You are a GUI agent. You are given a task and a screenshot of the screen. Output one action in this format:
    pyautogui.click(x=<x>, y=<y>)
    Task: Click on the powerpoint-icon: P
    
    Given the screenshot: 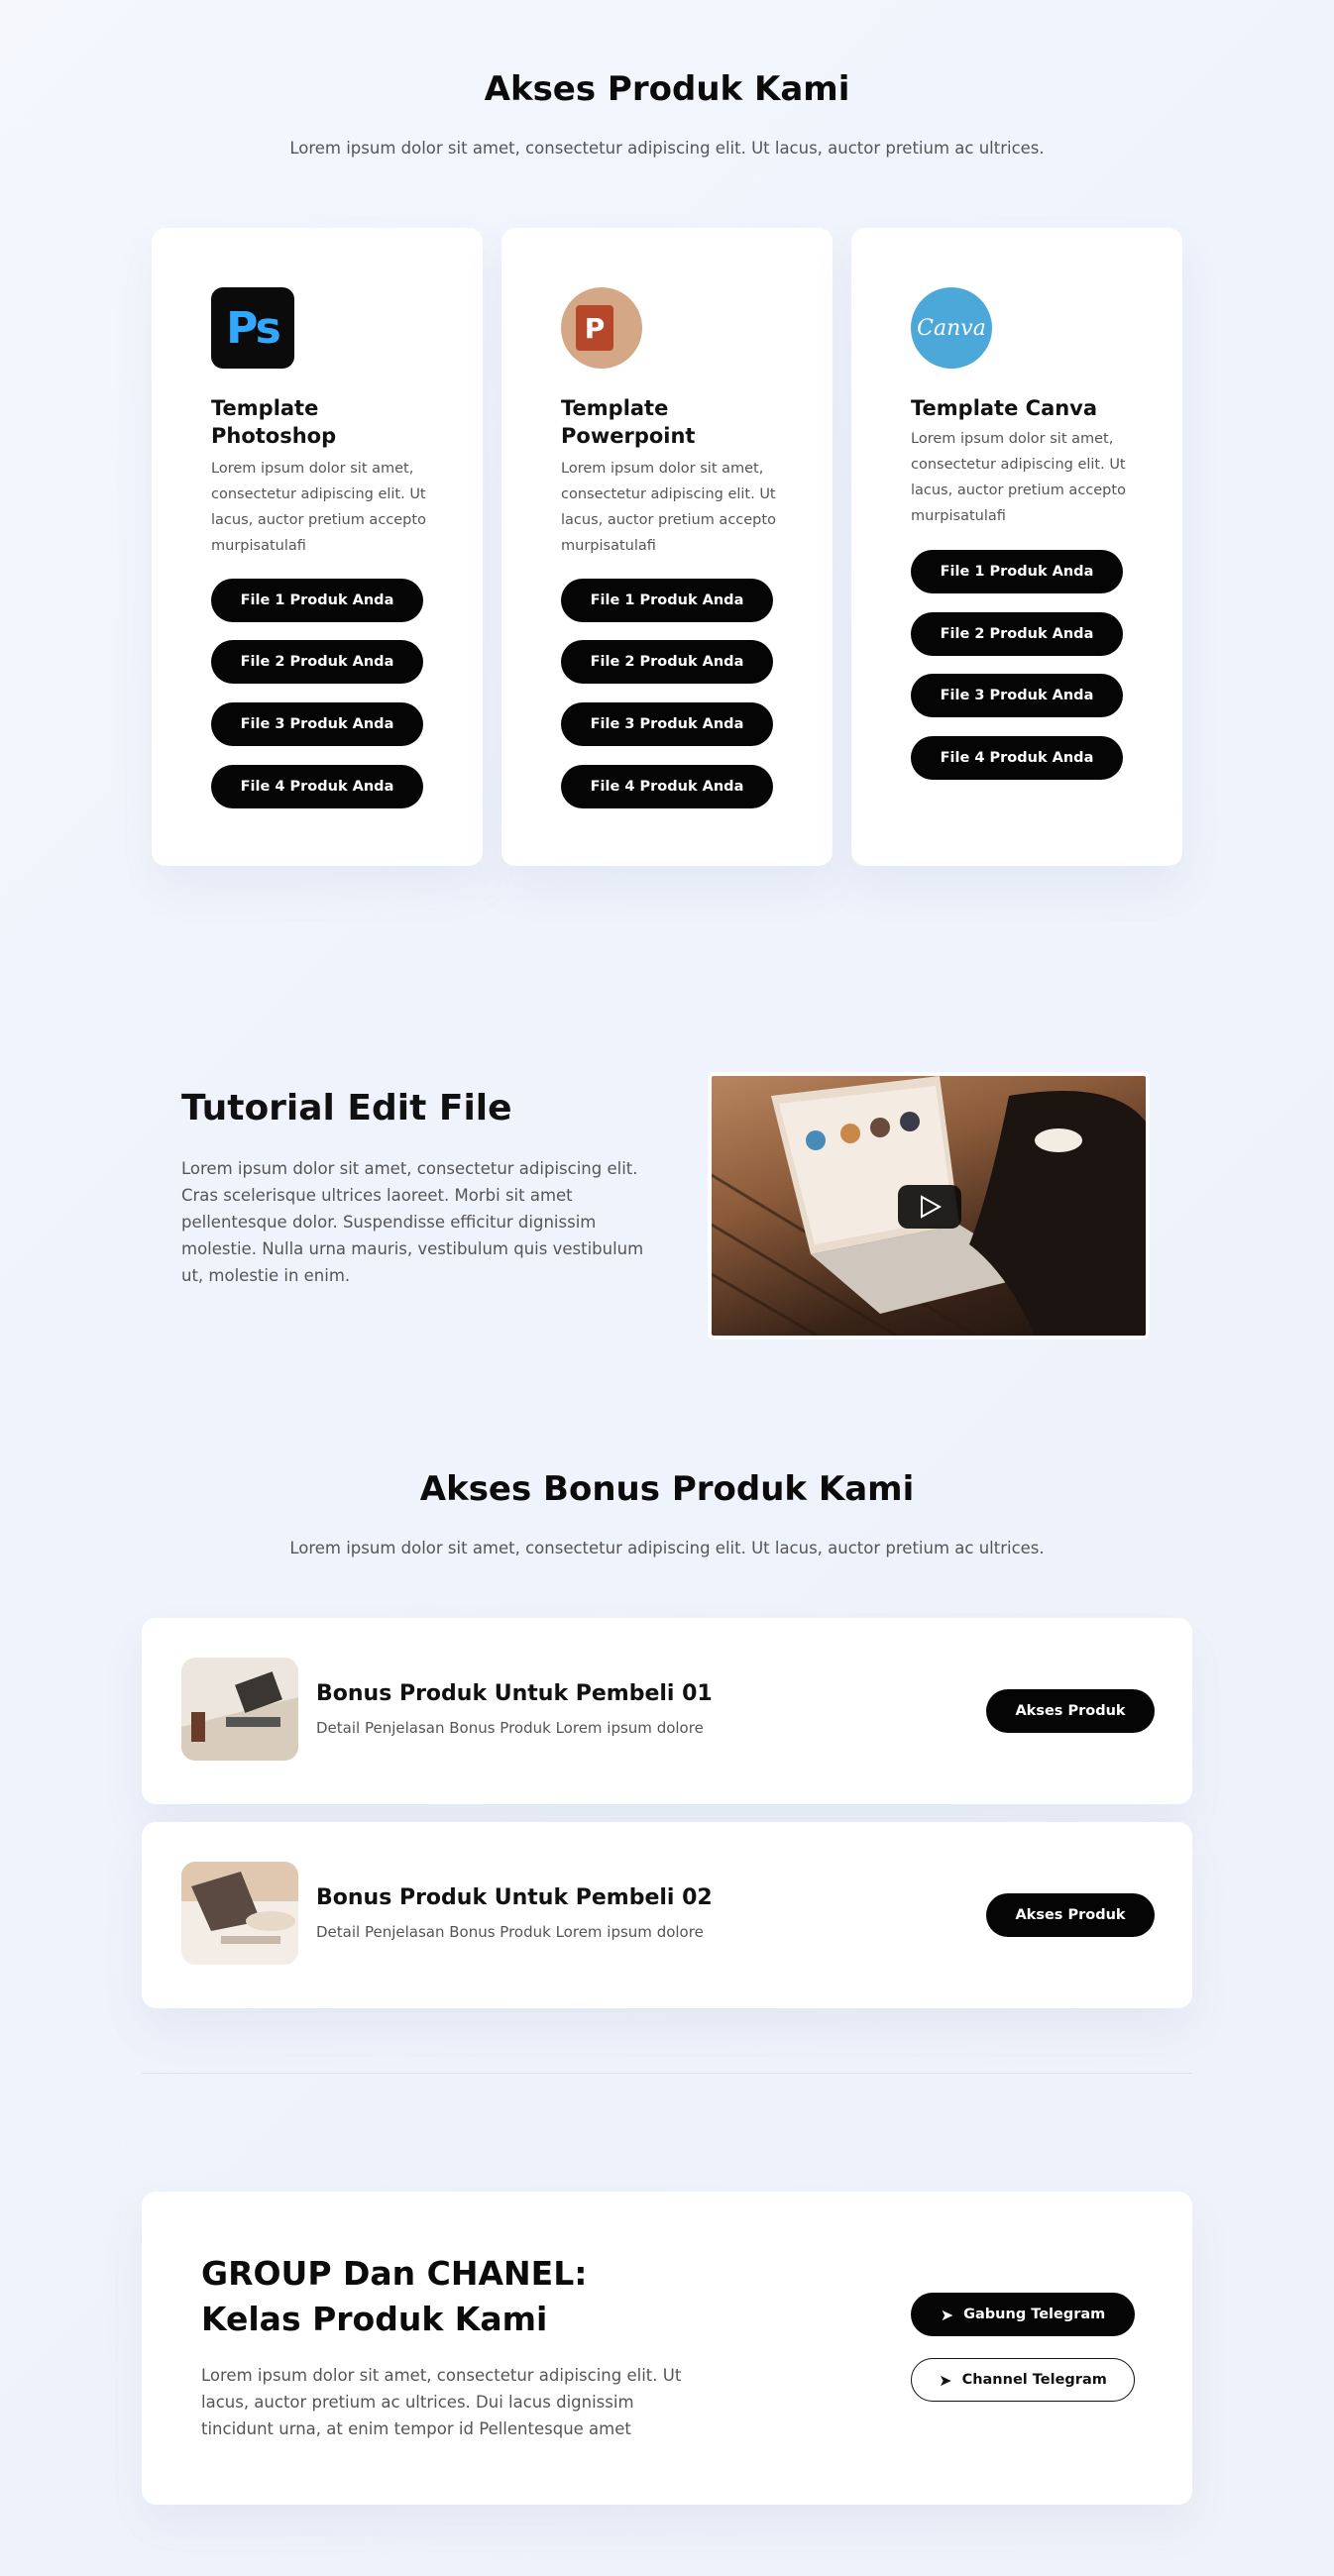 What is the action you would take?
    pyautogui.click(x=601, y=328)
    